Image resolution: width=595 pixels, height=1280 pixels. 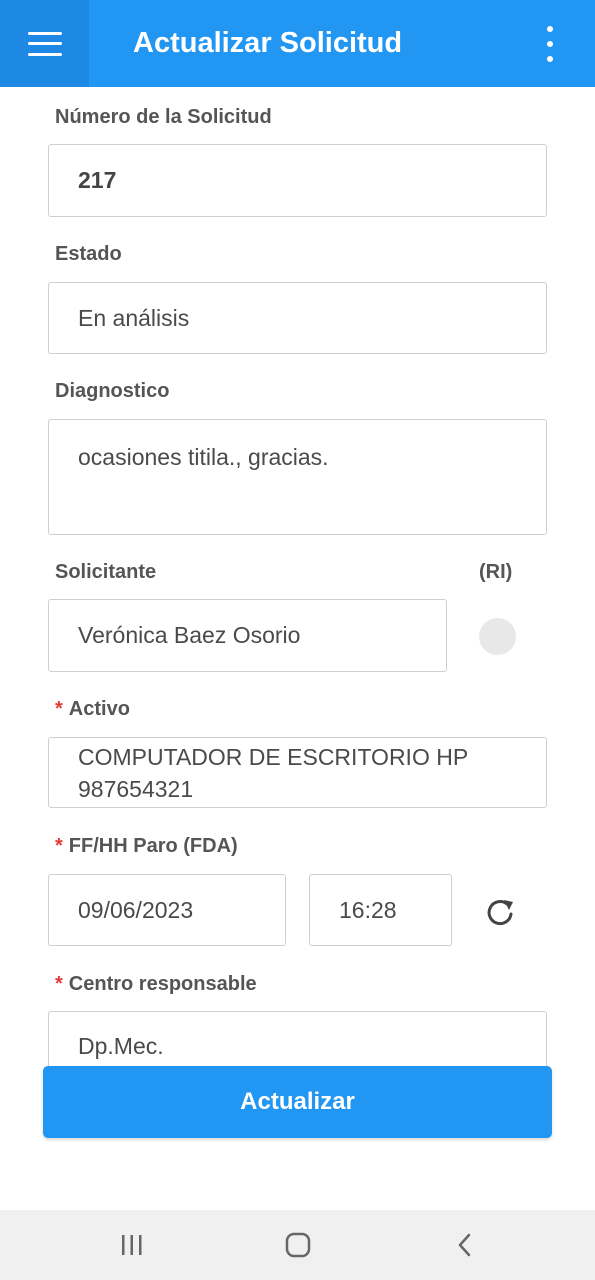 What do you see at coordinates (268, 43) in the screenshot?
I see `page-title: Actualizar Solicitud` at bounding box center [268, 43].